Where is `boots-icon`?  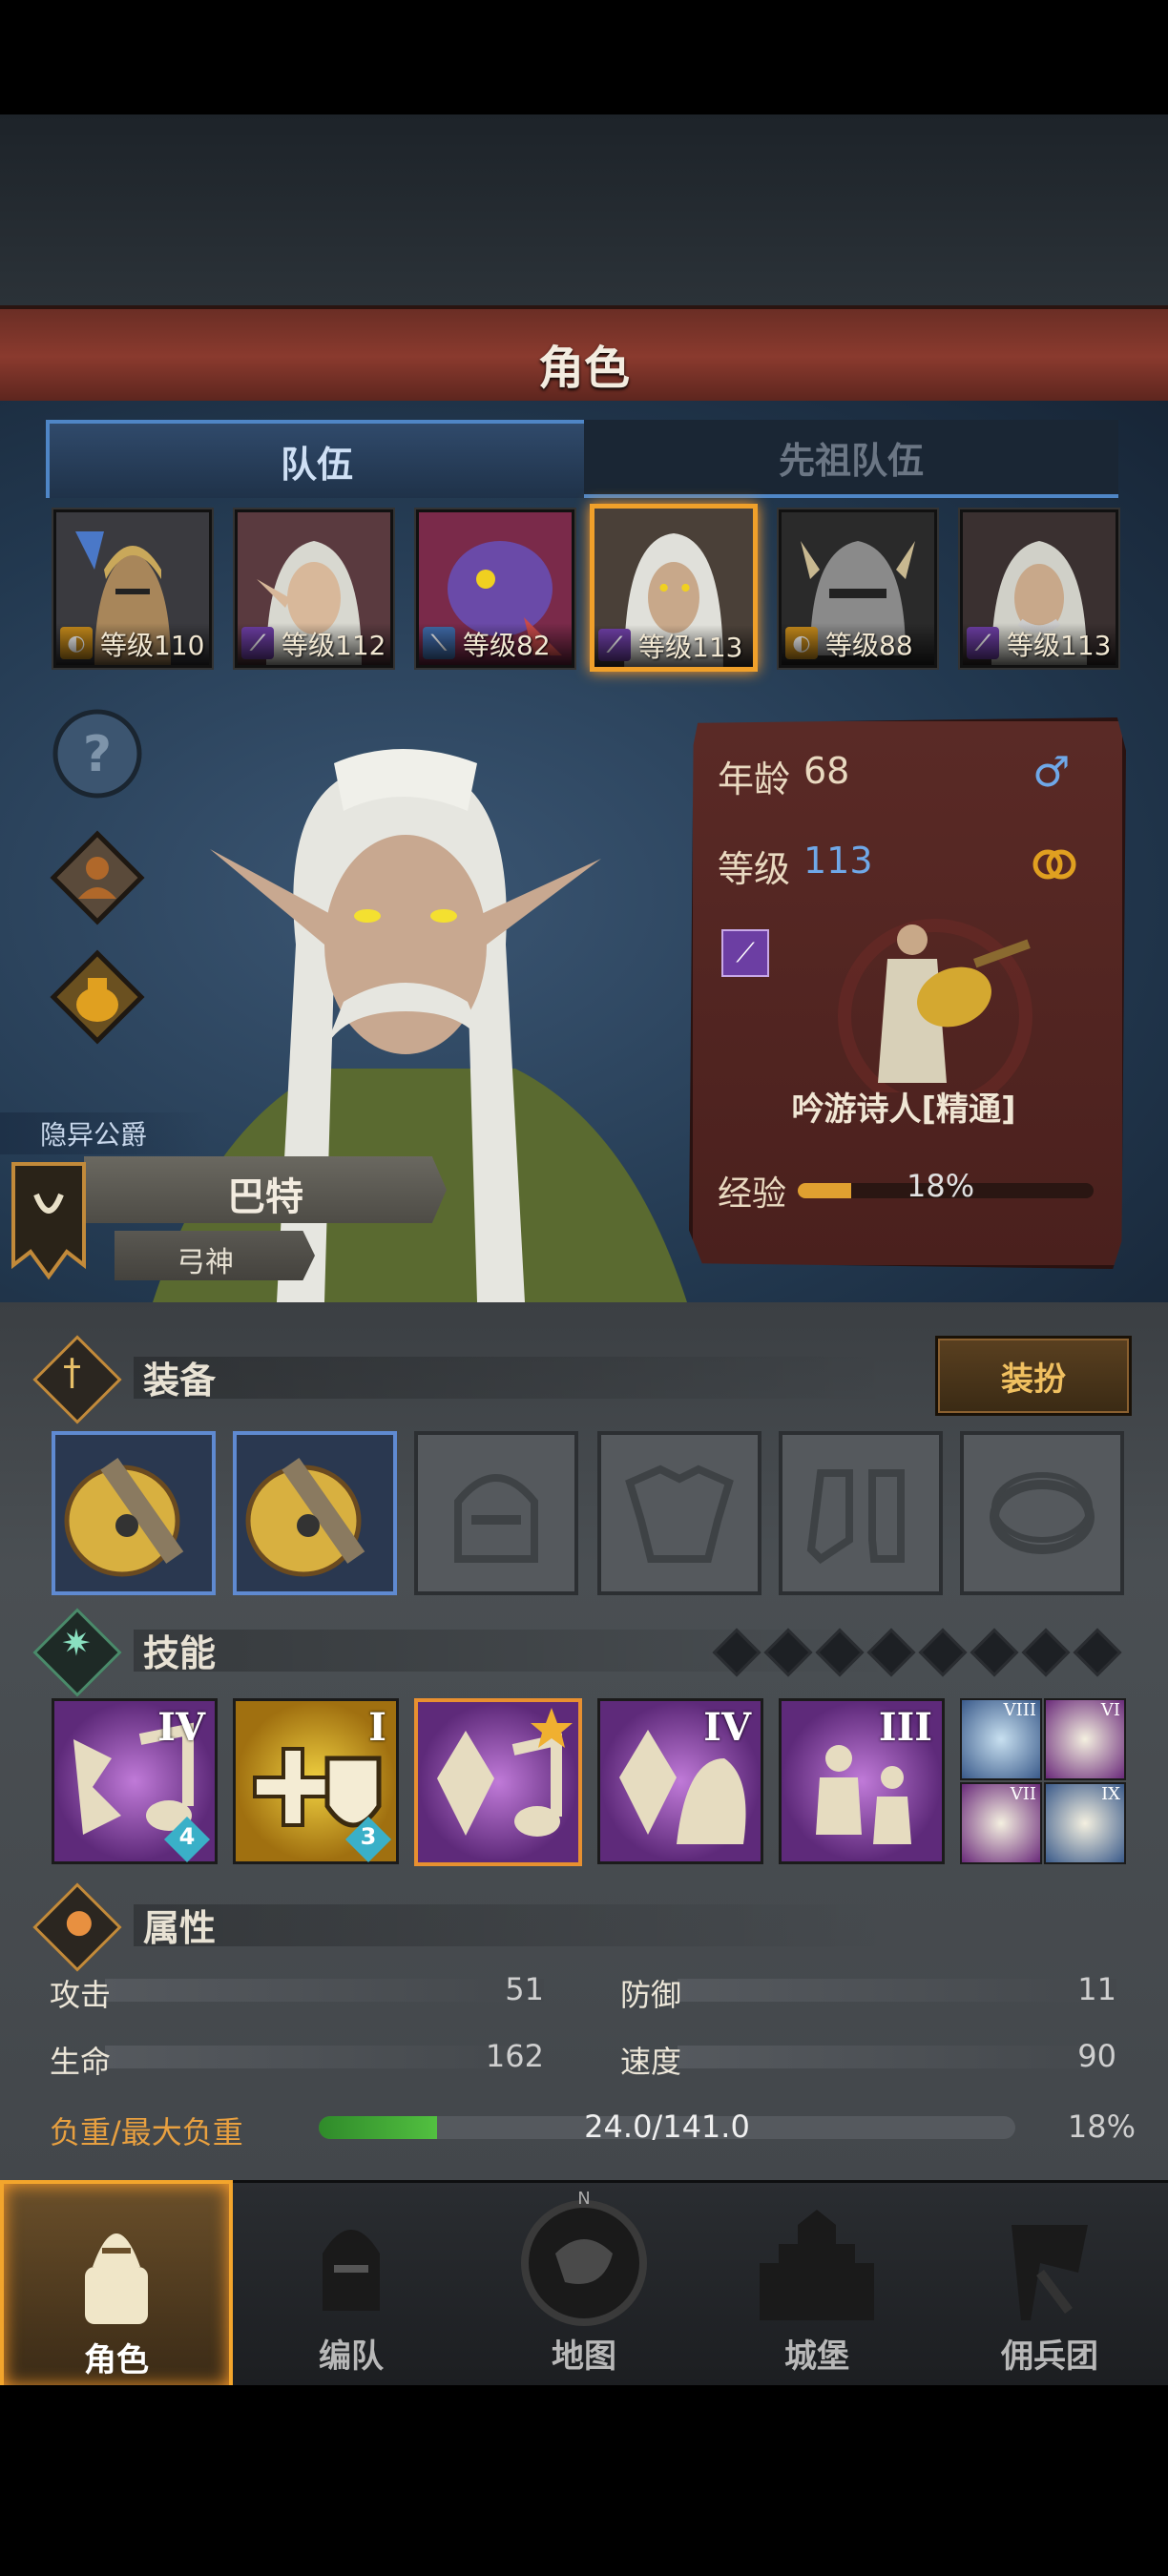
boots-icon is located at coordinates (855, 1517).